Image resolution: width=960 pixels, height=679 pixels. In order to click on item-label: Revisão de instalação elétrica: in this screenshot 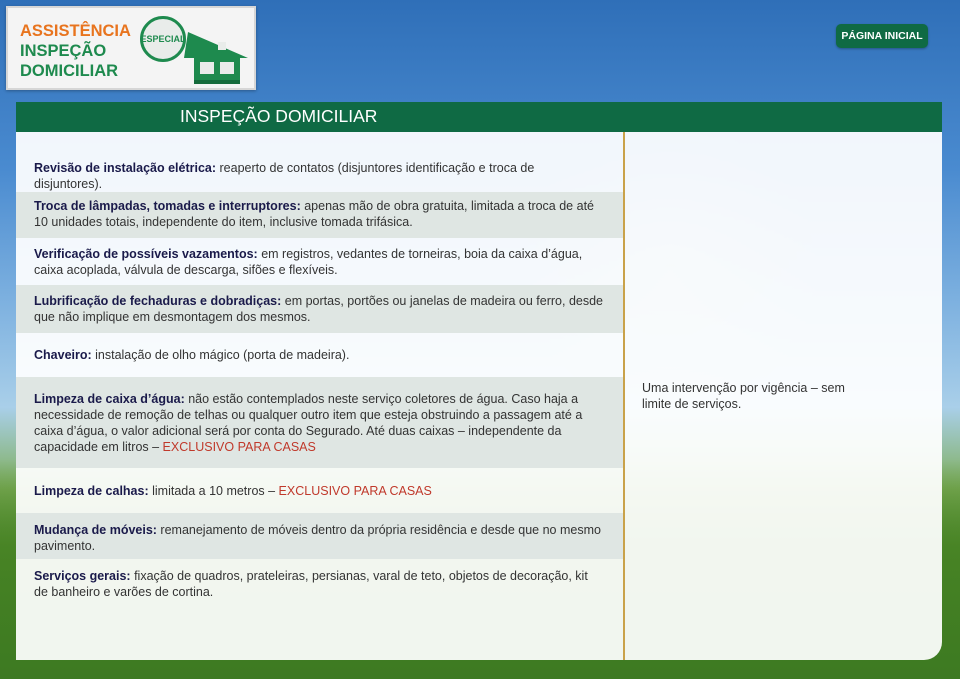, I will do `click(125, 168)`.